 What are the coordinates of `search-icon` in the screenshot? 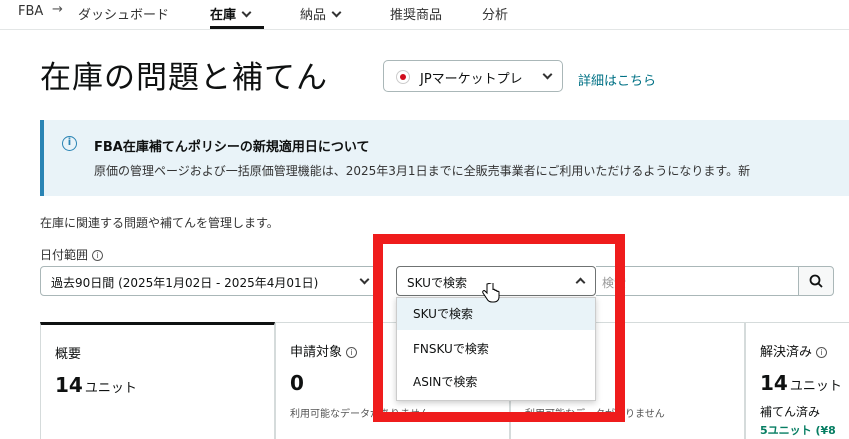 It's located at (816, 281).